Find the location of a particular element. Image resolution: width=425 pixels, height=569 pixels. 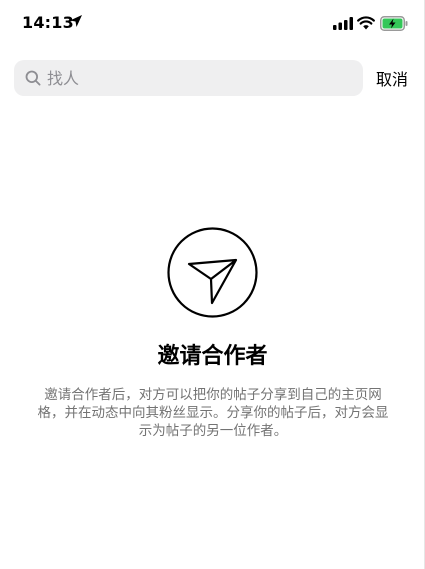

cellular-signal-icon is located at coordinates (343, 23).